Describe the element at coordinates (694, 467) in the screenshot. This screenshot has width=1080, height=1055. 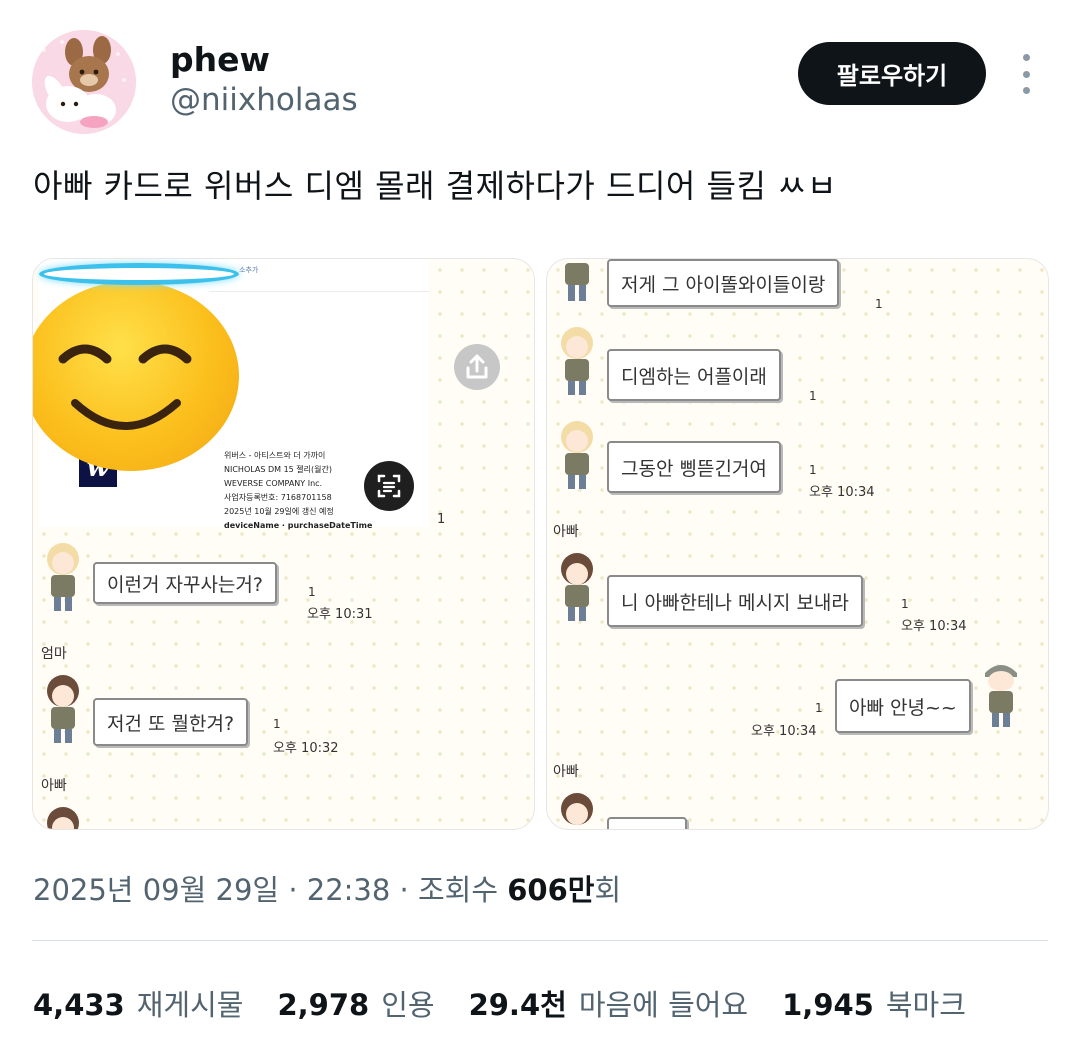
I see `chat-bubble: 그동안 삥뜯긴거여` at that location.